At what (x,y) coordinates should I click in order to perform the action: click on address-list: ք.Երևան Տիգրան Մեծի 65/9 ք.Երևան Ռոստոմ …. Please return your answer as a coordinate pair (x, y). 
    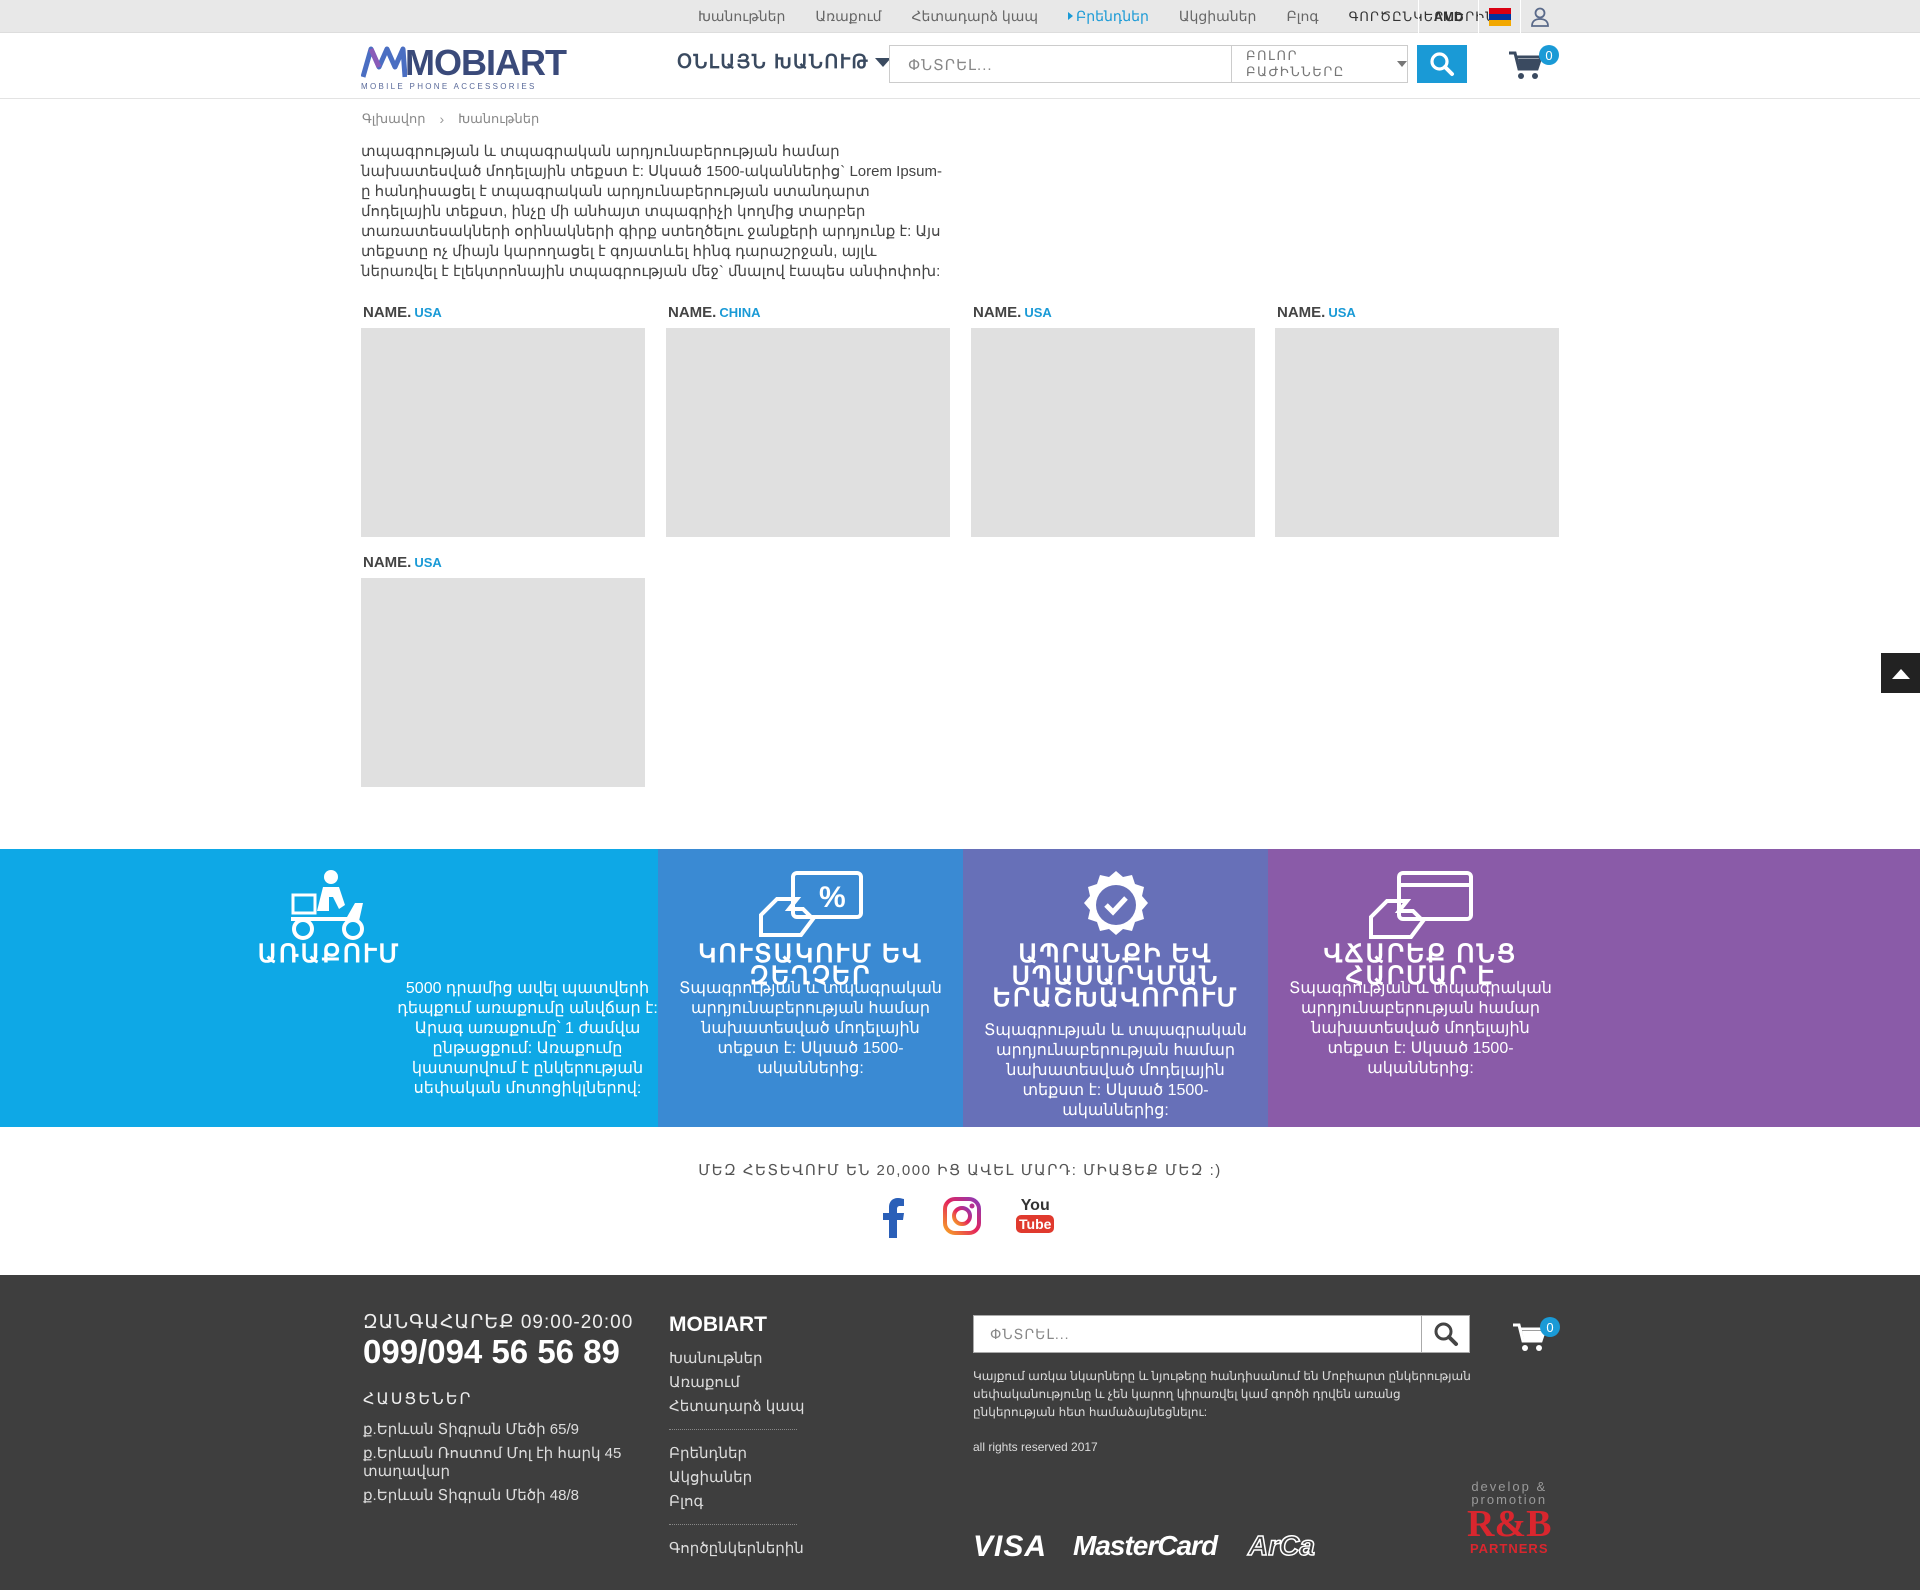
    Looking at the image, I should click on (498, 1466).